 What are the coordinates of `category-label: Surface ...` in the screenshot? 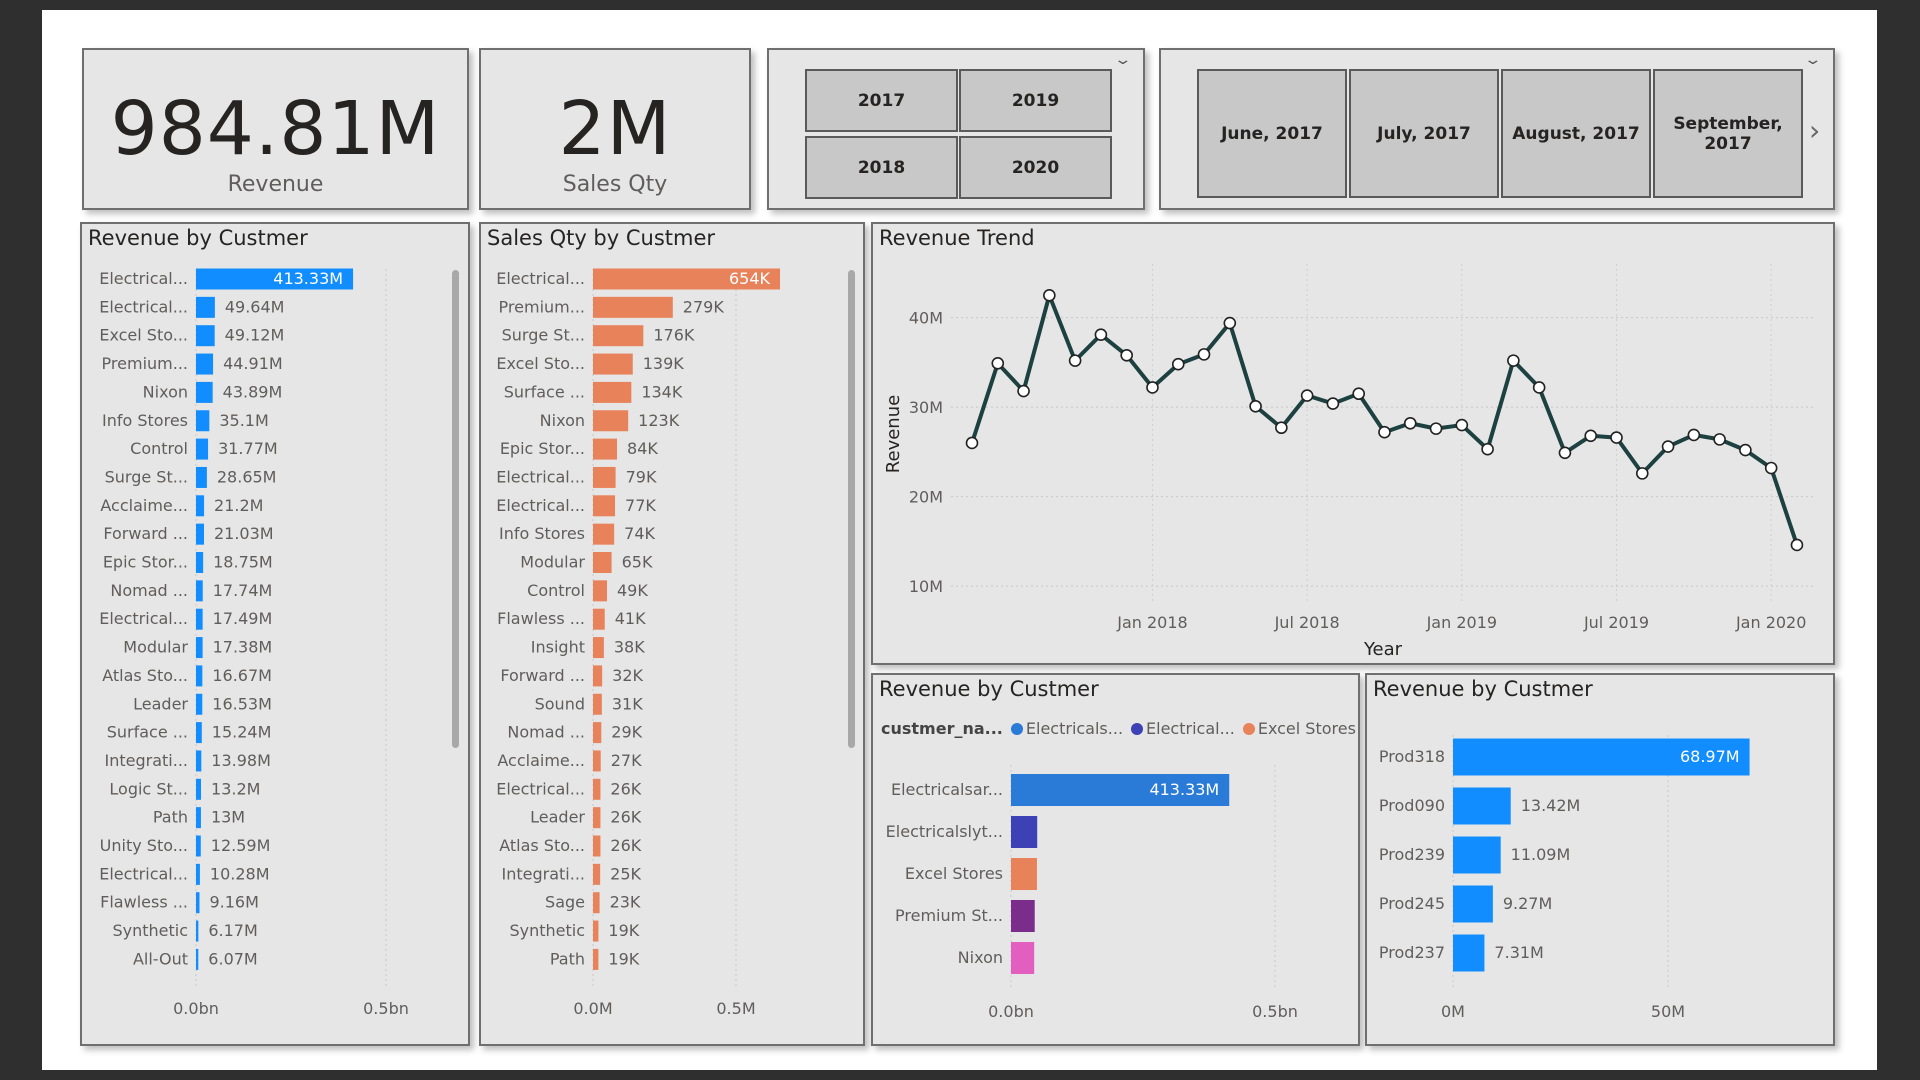 It's located at (147, 732).